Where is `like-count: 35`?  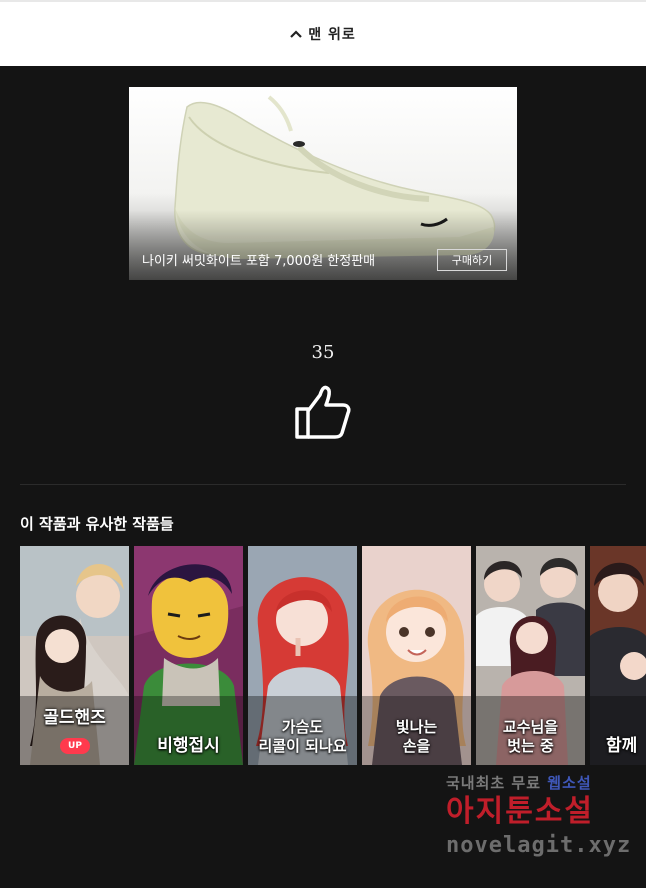 like-count: 35 is located at coordinates (323, 352).